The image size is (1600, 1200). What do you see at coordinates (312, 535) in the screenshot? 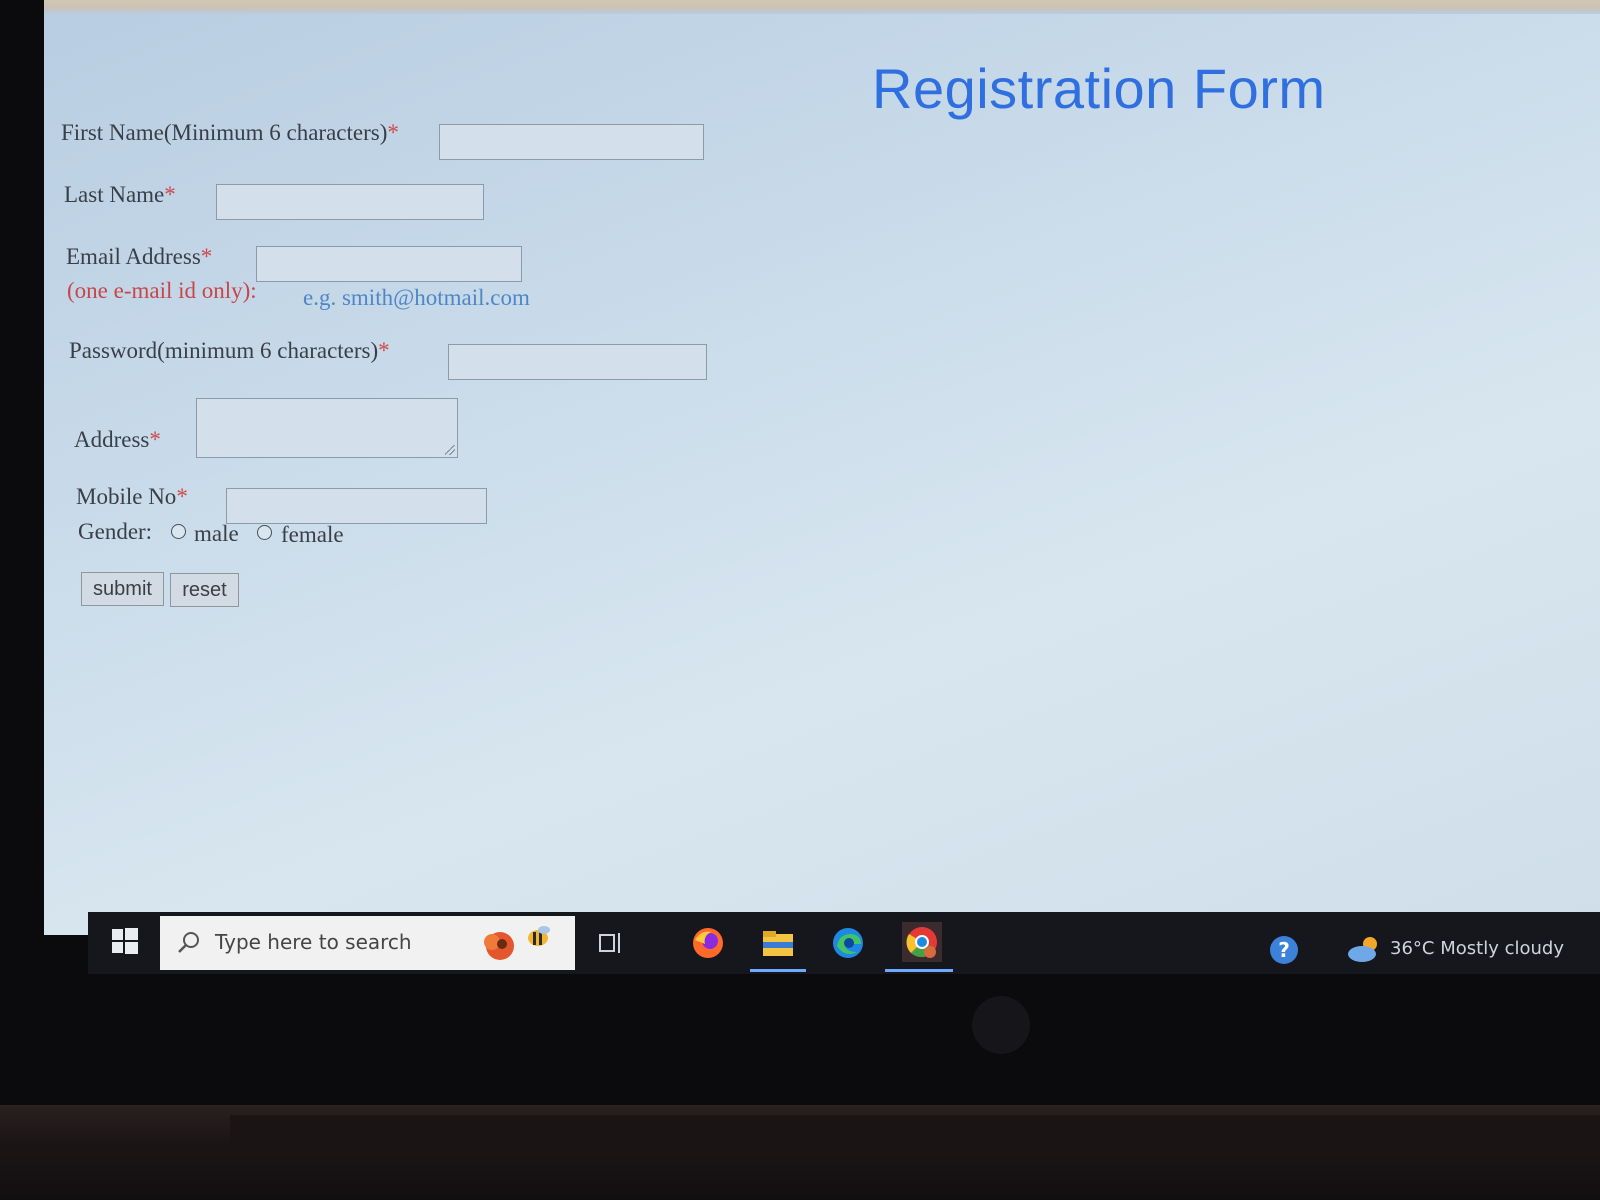
I see `gender-female-label: female` at bounding box center [312, 535].